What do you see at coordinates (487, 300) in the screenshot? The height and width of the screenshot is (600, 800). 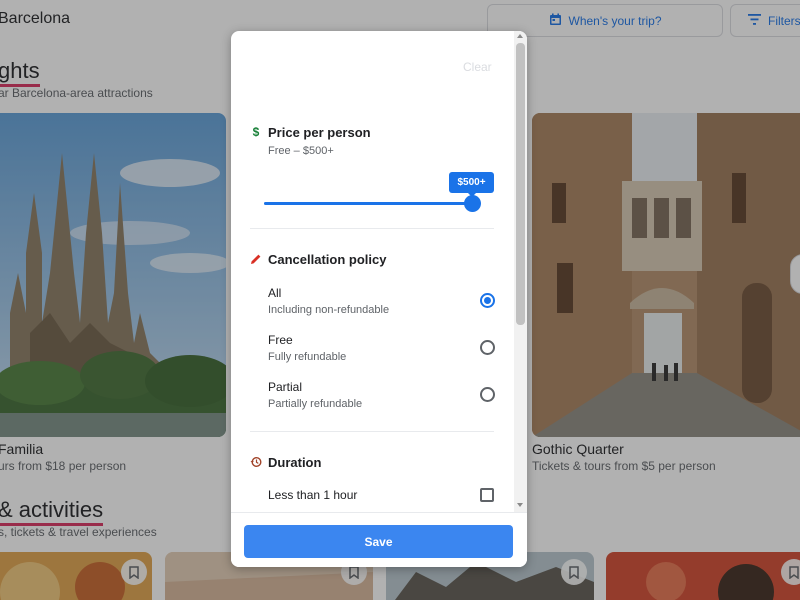 I see `cancellation-all-radio` at bounding box center [487, 300].